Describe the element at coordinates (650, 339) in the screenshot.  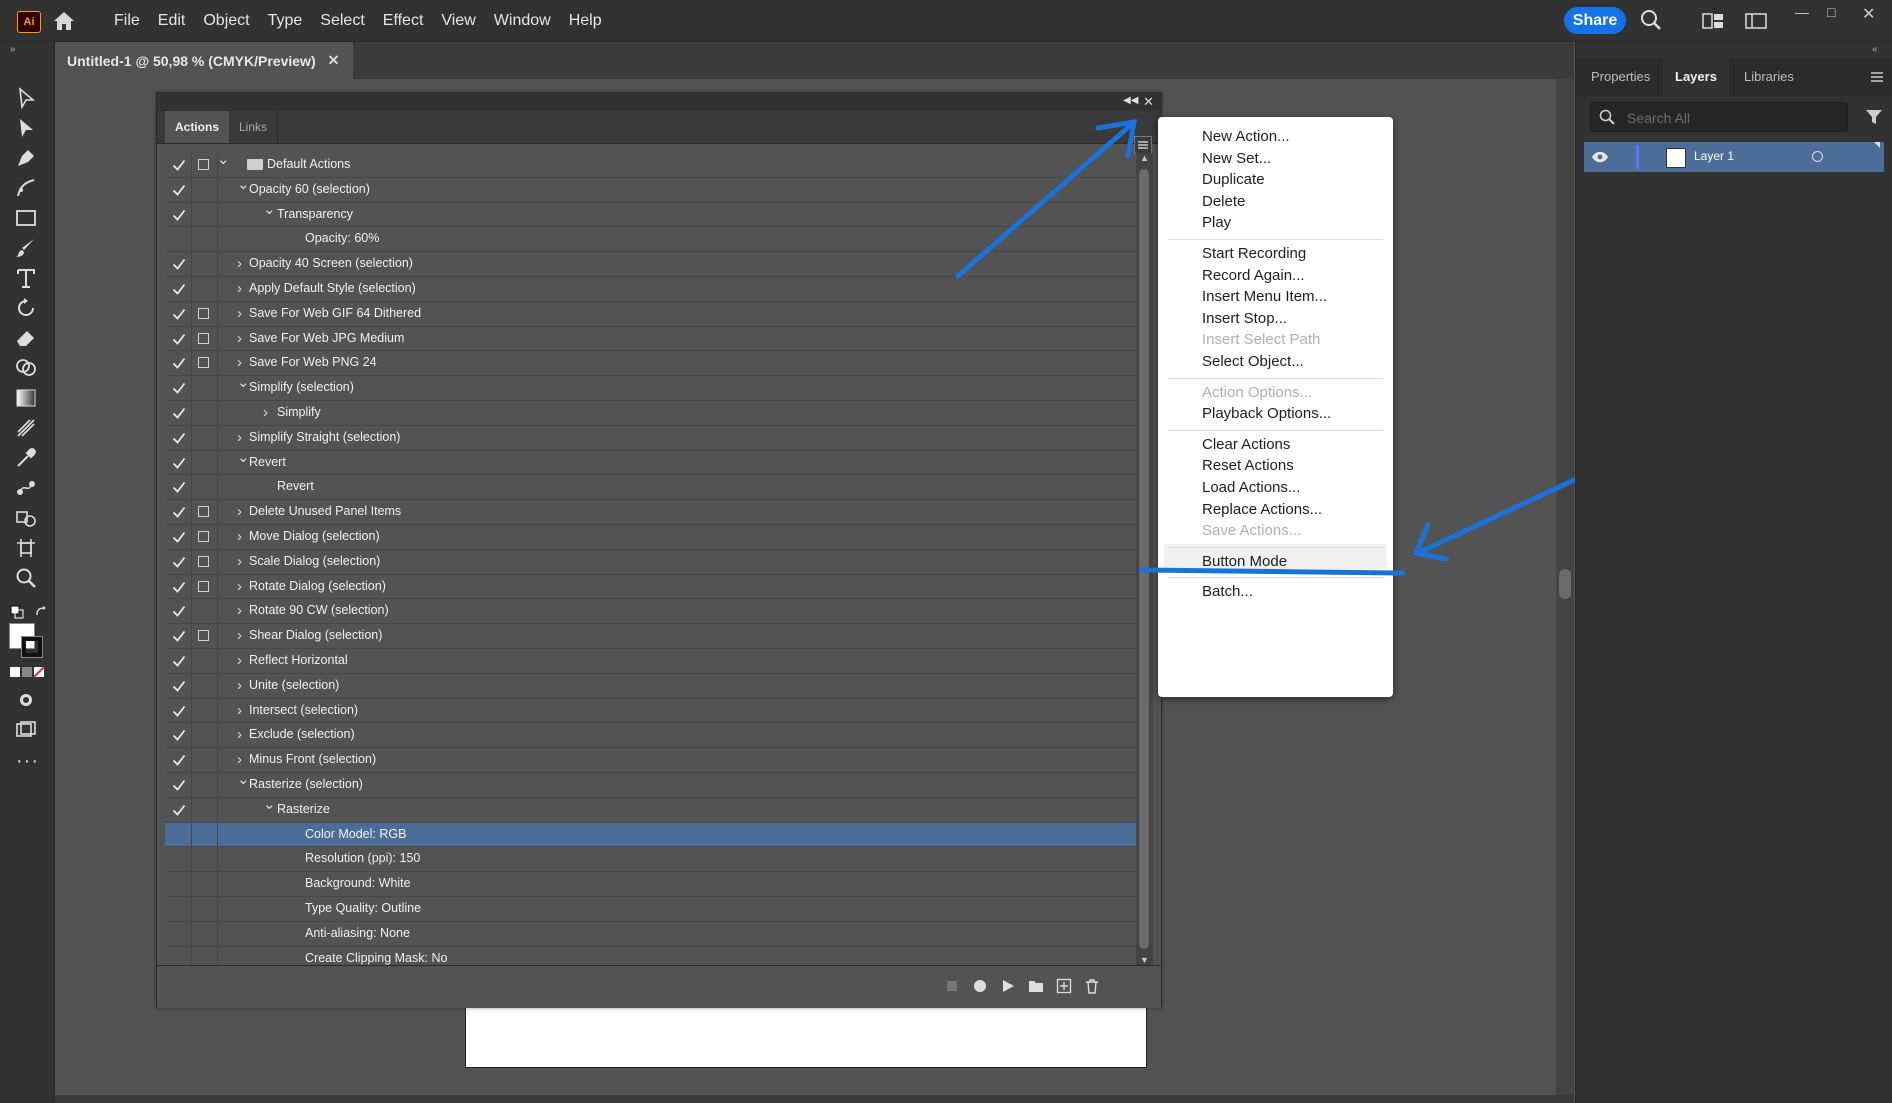
I see `action-row: › Save For Web JPG Medium` at that location.